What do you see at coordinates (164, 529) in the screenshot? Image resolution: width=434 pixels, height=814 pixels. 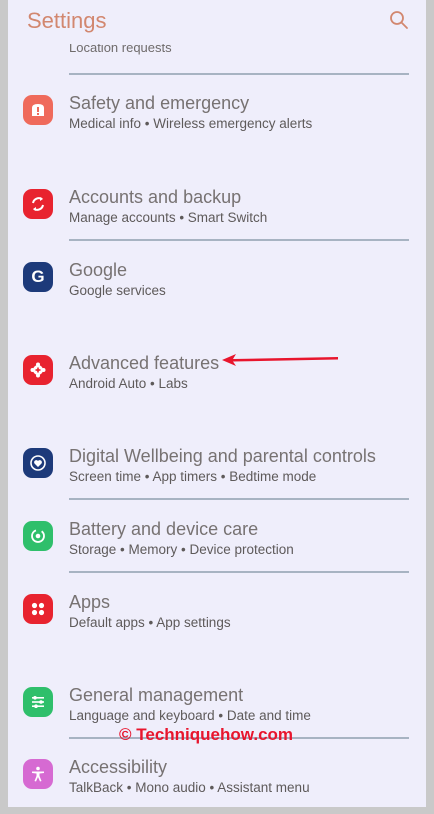 I see `item-label: Battery and device care` at bounding box center [164, 529].